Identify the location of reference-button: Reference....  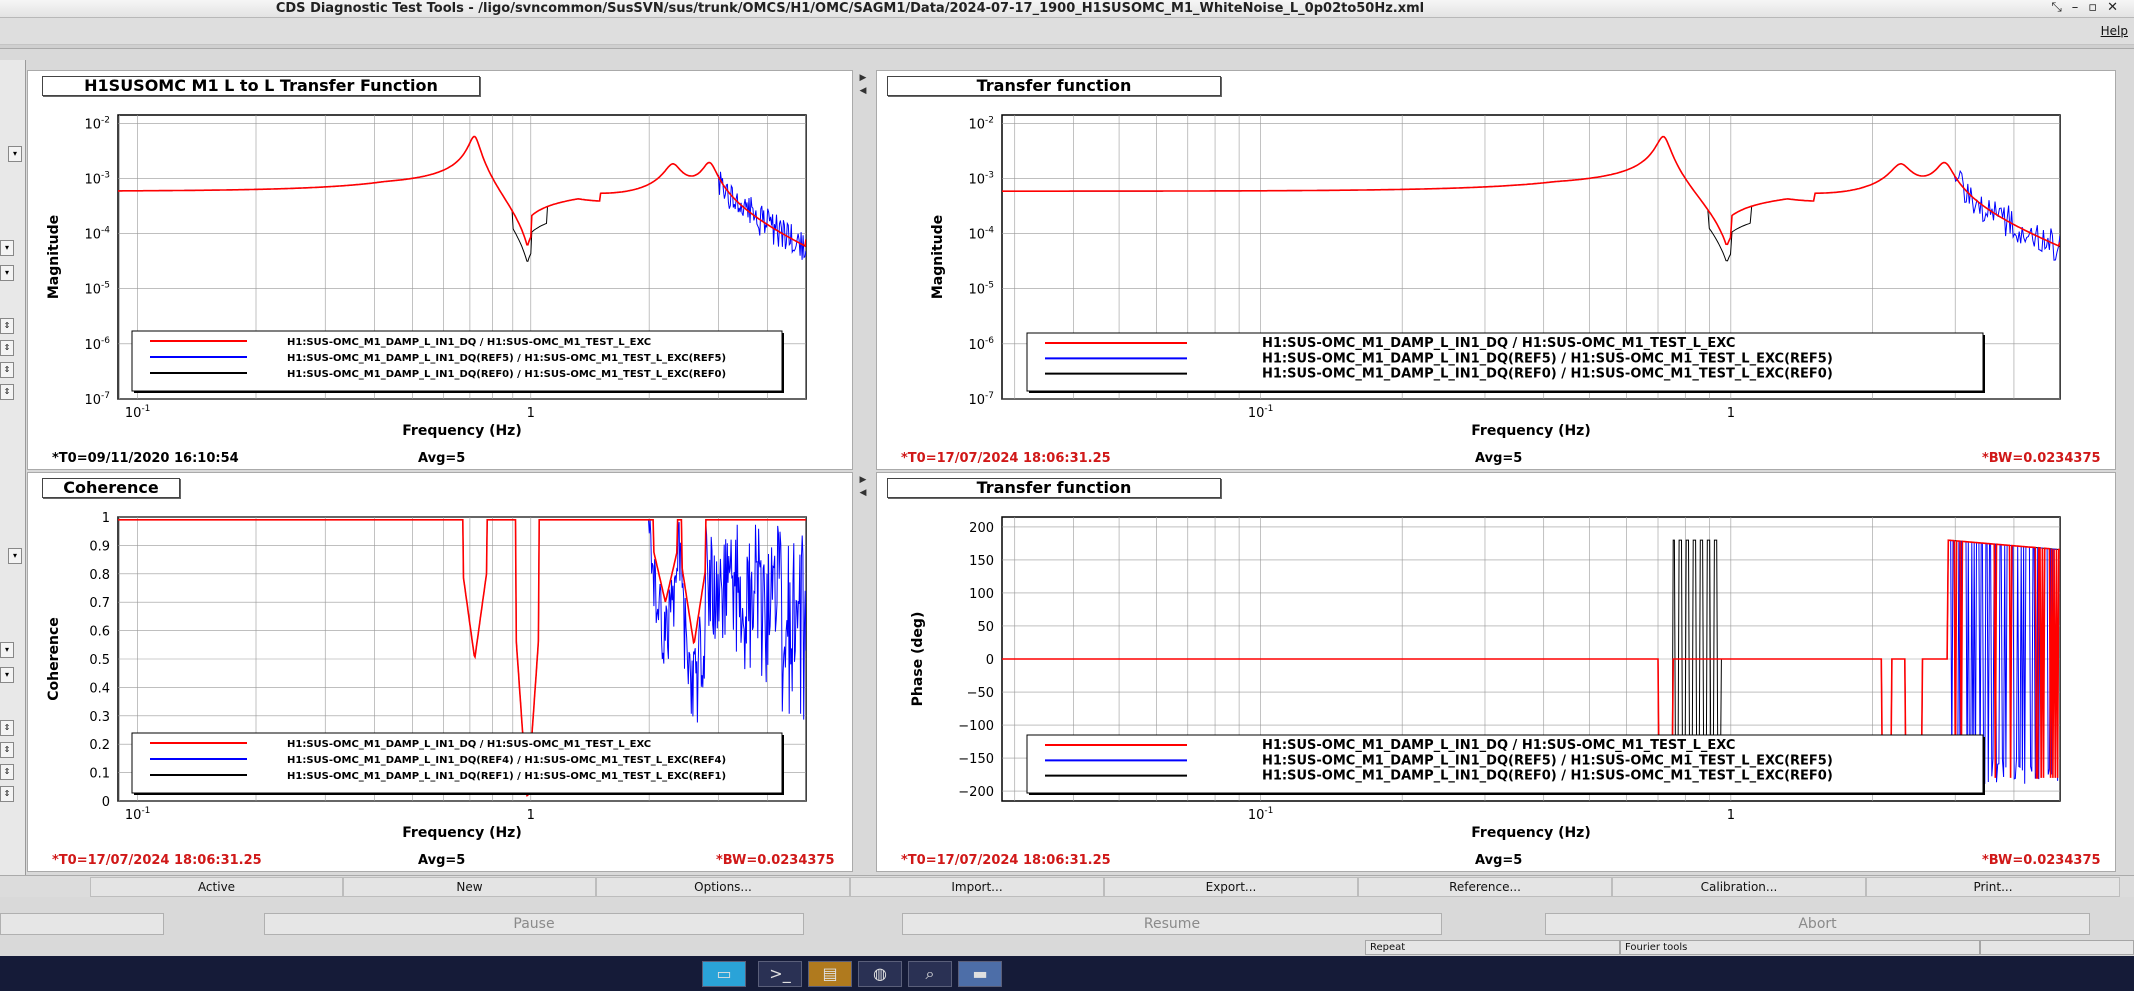
(1485, 887).